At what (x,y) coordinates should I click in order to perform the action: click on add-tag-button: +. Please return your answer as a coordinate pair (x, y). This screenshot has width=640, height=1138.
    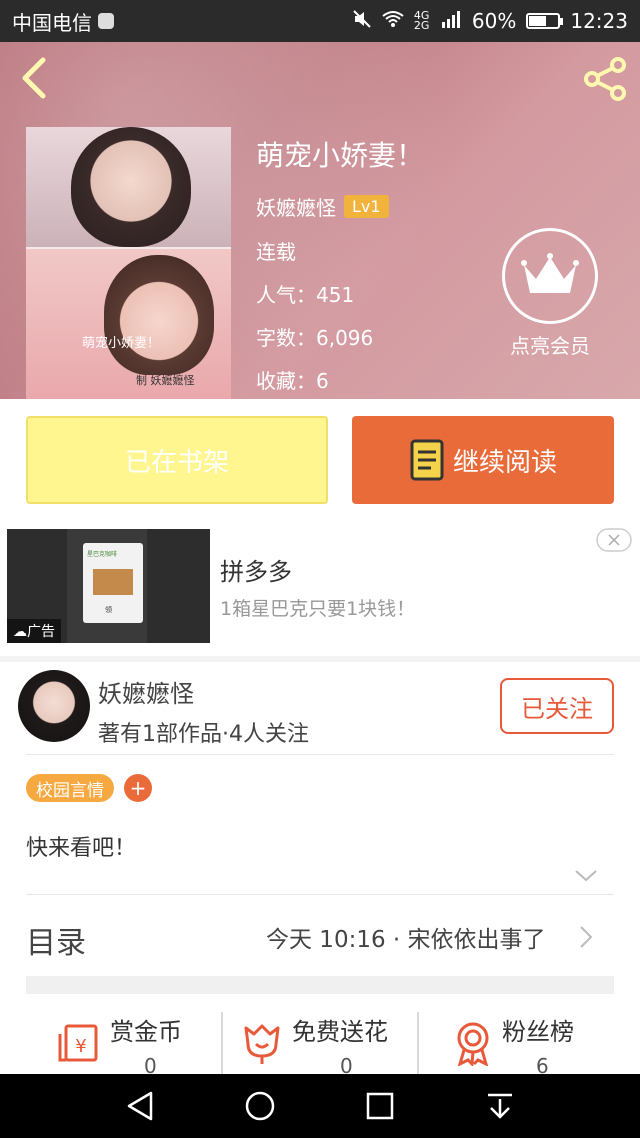
    Looking at the image, I should click on (138, 788).